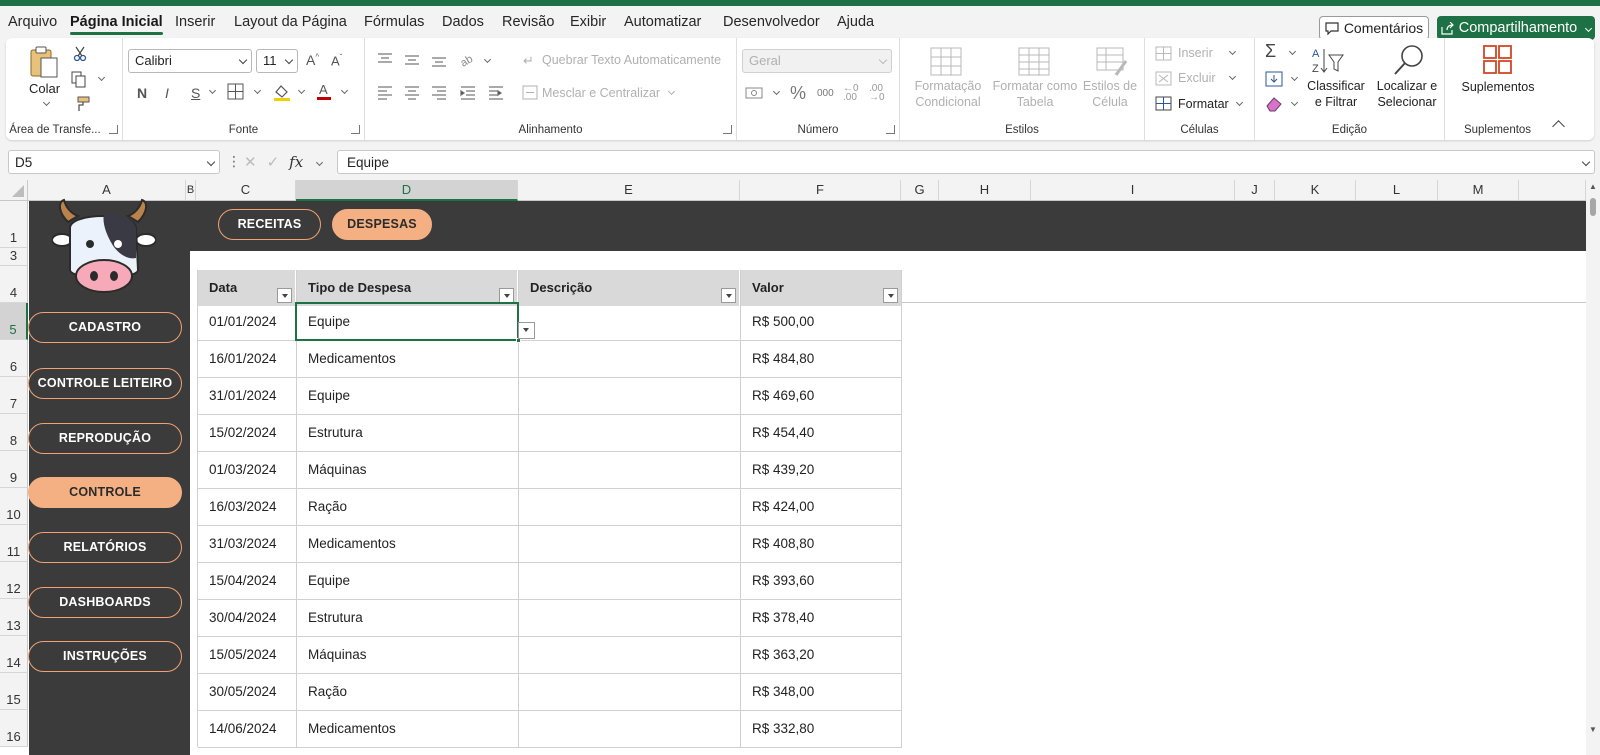 This screenshot has width=1600, height=755. I want to click on clear-dropdown-icon, so click(1294, 102).